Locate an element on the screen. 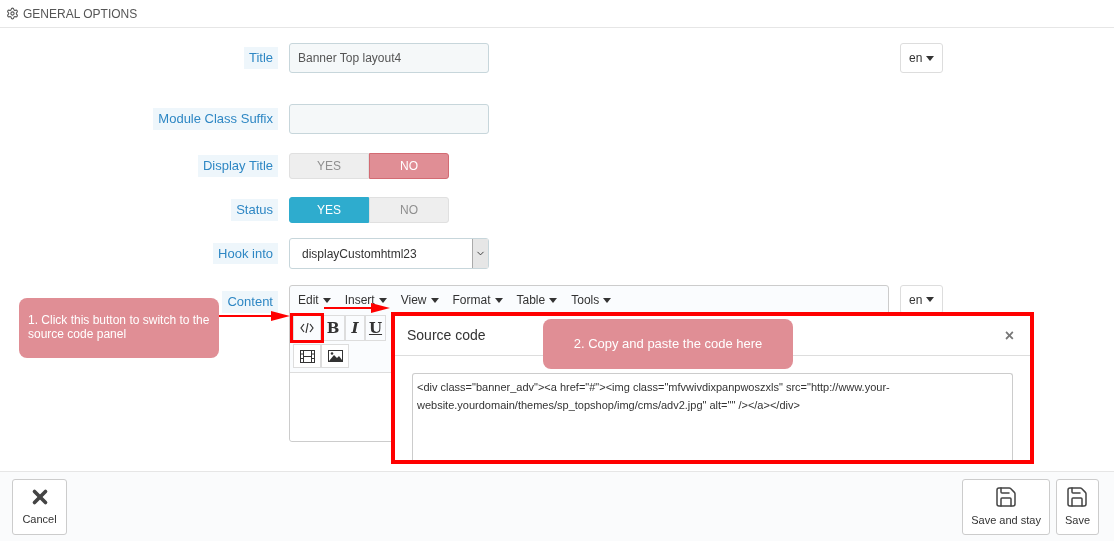 The image size is (1114, 541). arrow is located at coordinates (254, 316).